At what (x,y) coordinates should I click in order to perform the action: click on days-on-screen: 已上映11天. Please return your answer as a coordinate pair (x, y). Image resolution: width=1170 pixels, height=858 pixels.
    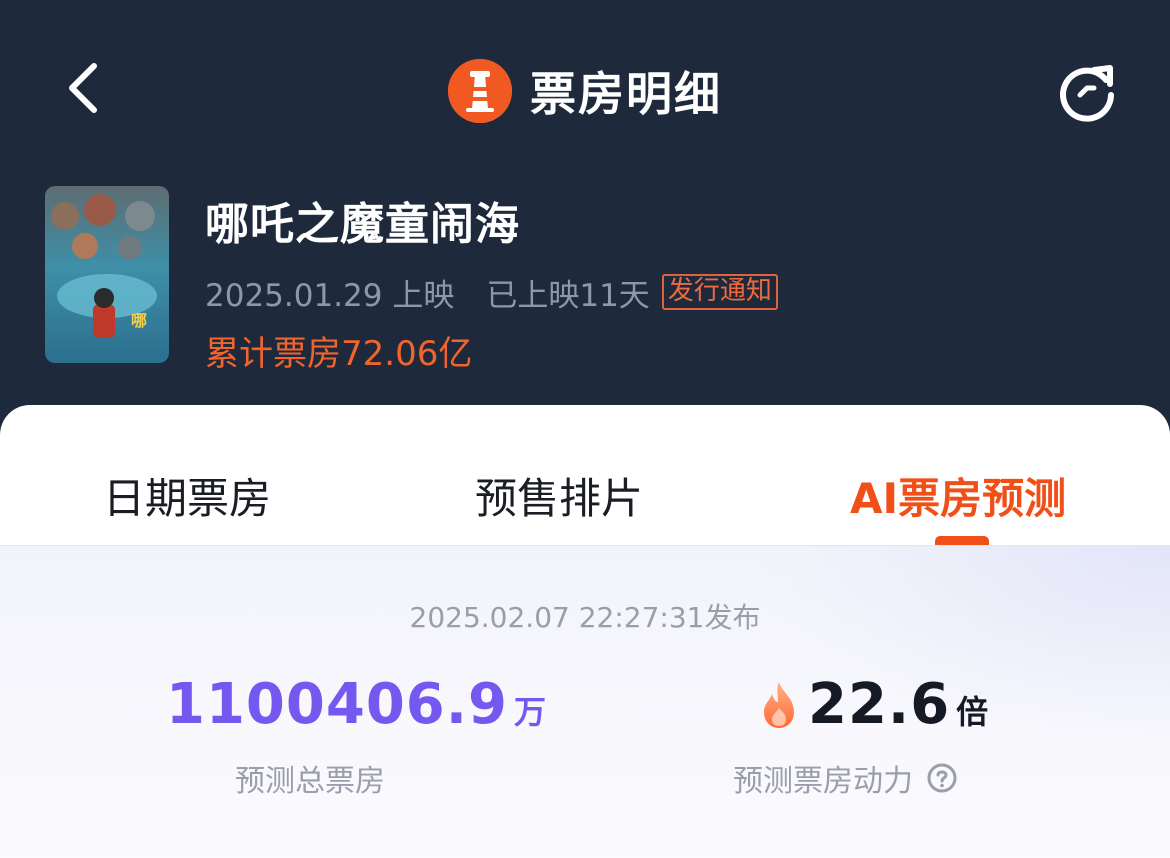
    Looking at the image, I should click on (568, 295).